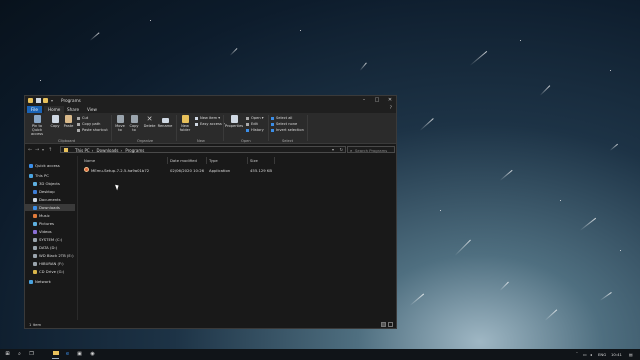 This screenshot has height=360, width=640. Describe the element at coordinates (82, 150) in the screenshot. I see `breadcrumb-this-pc: This PC` at that location.